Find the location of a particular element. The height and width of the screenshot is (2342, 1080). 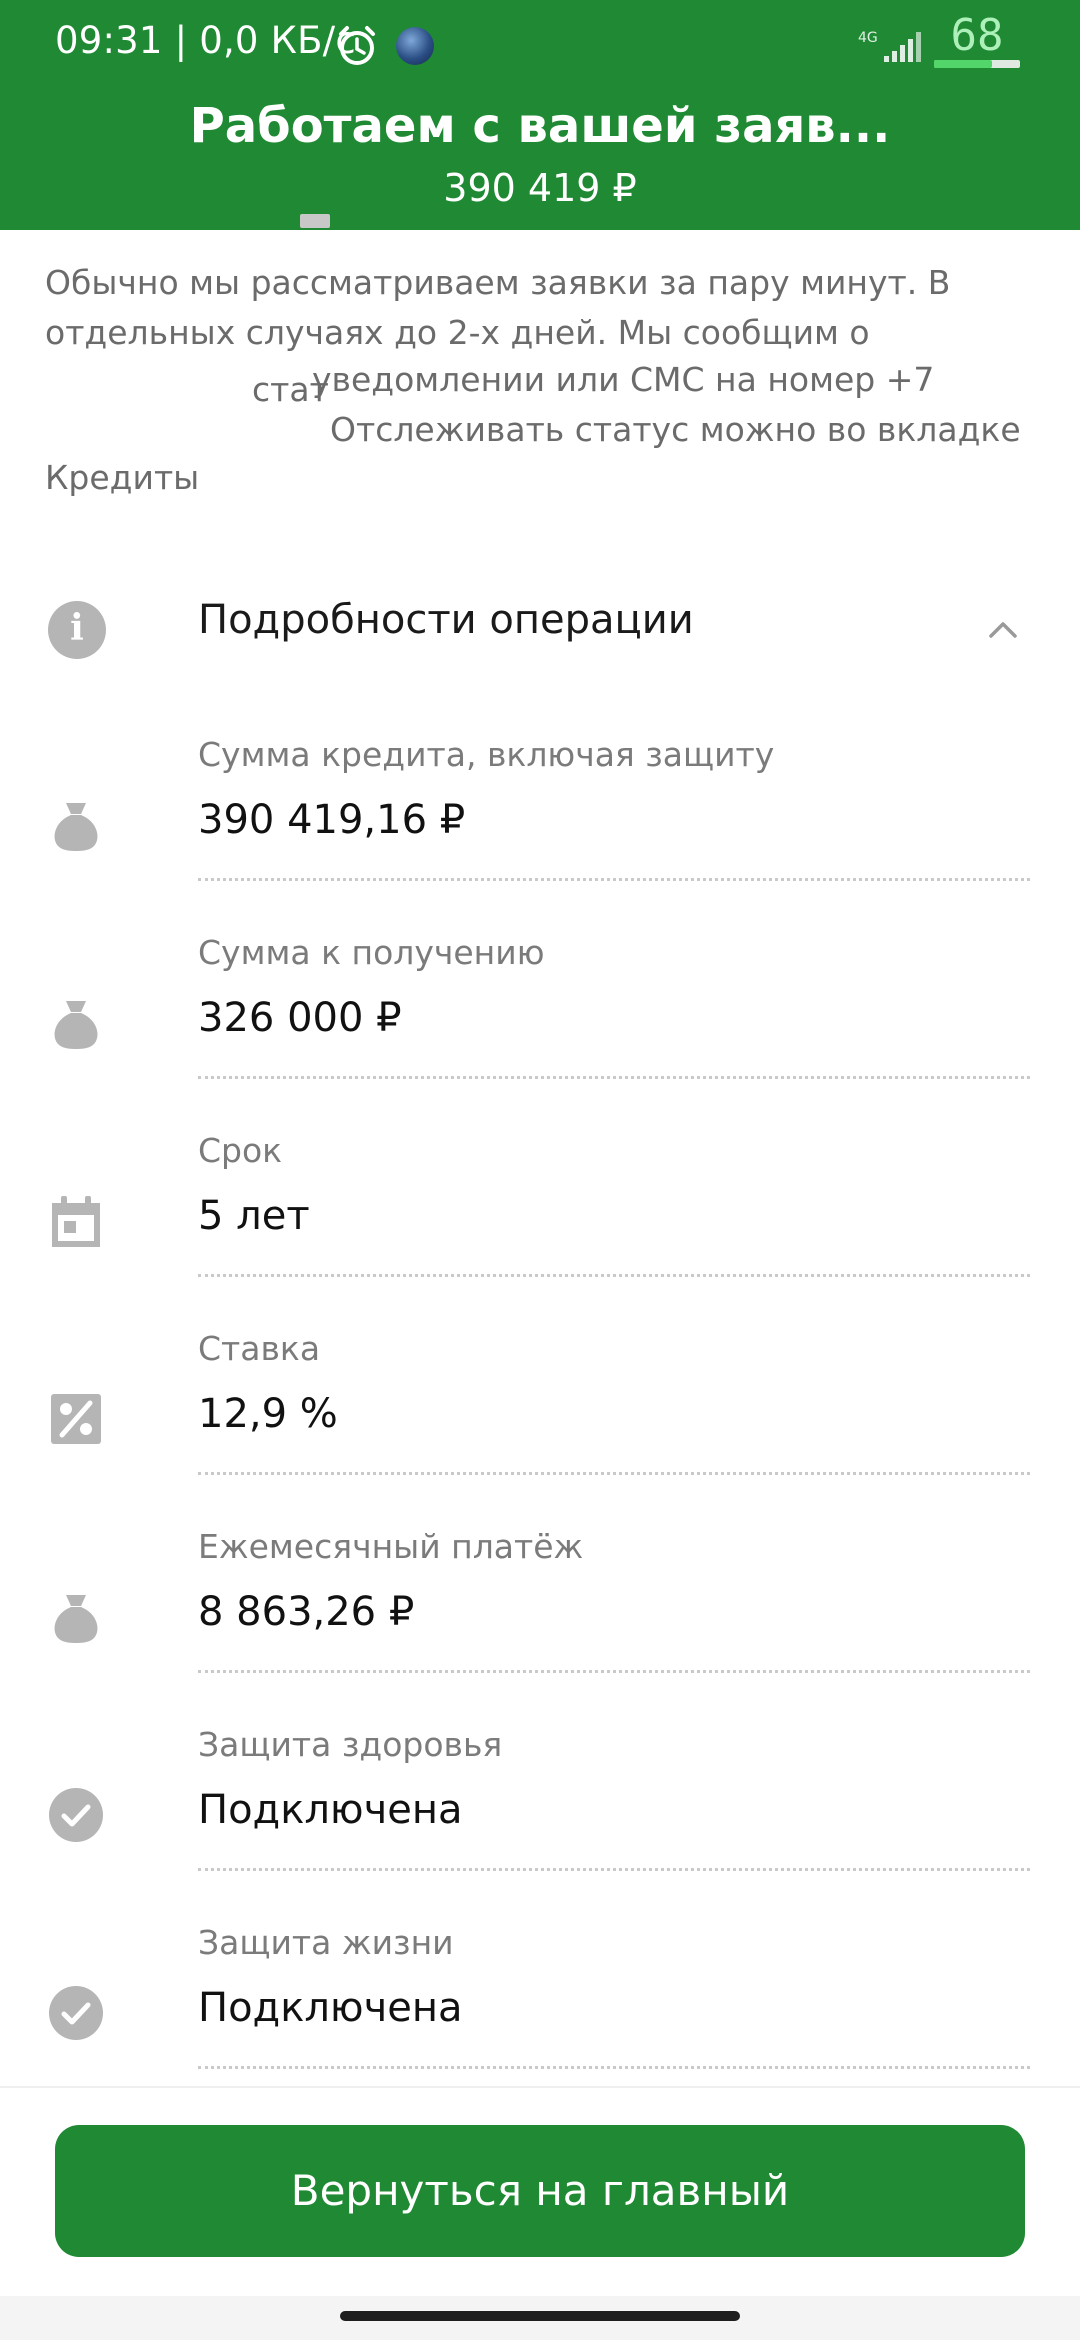

app-header: Работаем с вашей заяв... 390 419 ₽ is located at coordinates (540, 153).